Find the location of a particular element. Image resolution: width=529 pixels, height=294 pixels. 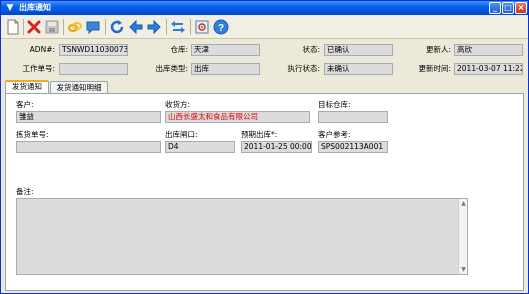

update-time-label: 更新时间: is located at coordinates (434, 68).